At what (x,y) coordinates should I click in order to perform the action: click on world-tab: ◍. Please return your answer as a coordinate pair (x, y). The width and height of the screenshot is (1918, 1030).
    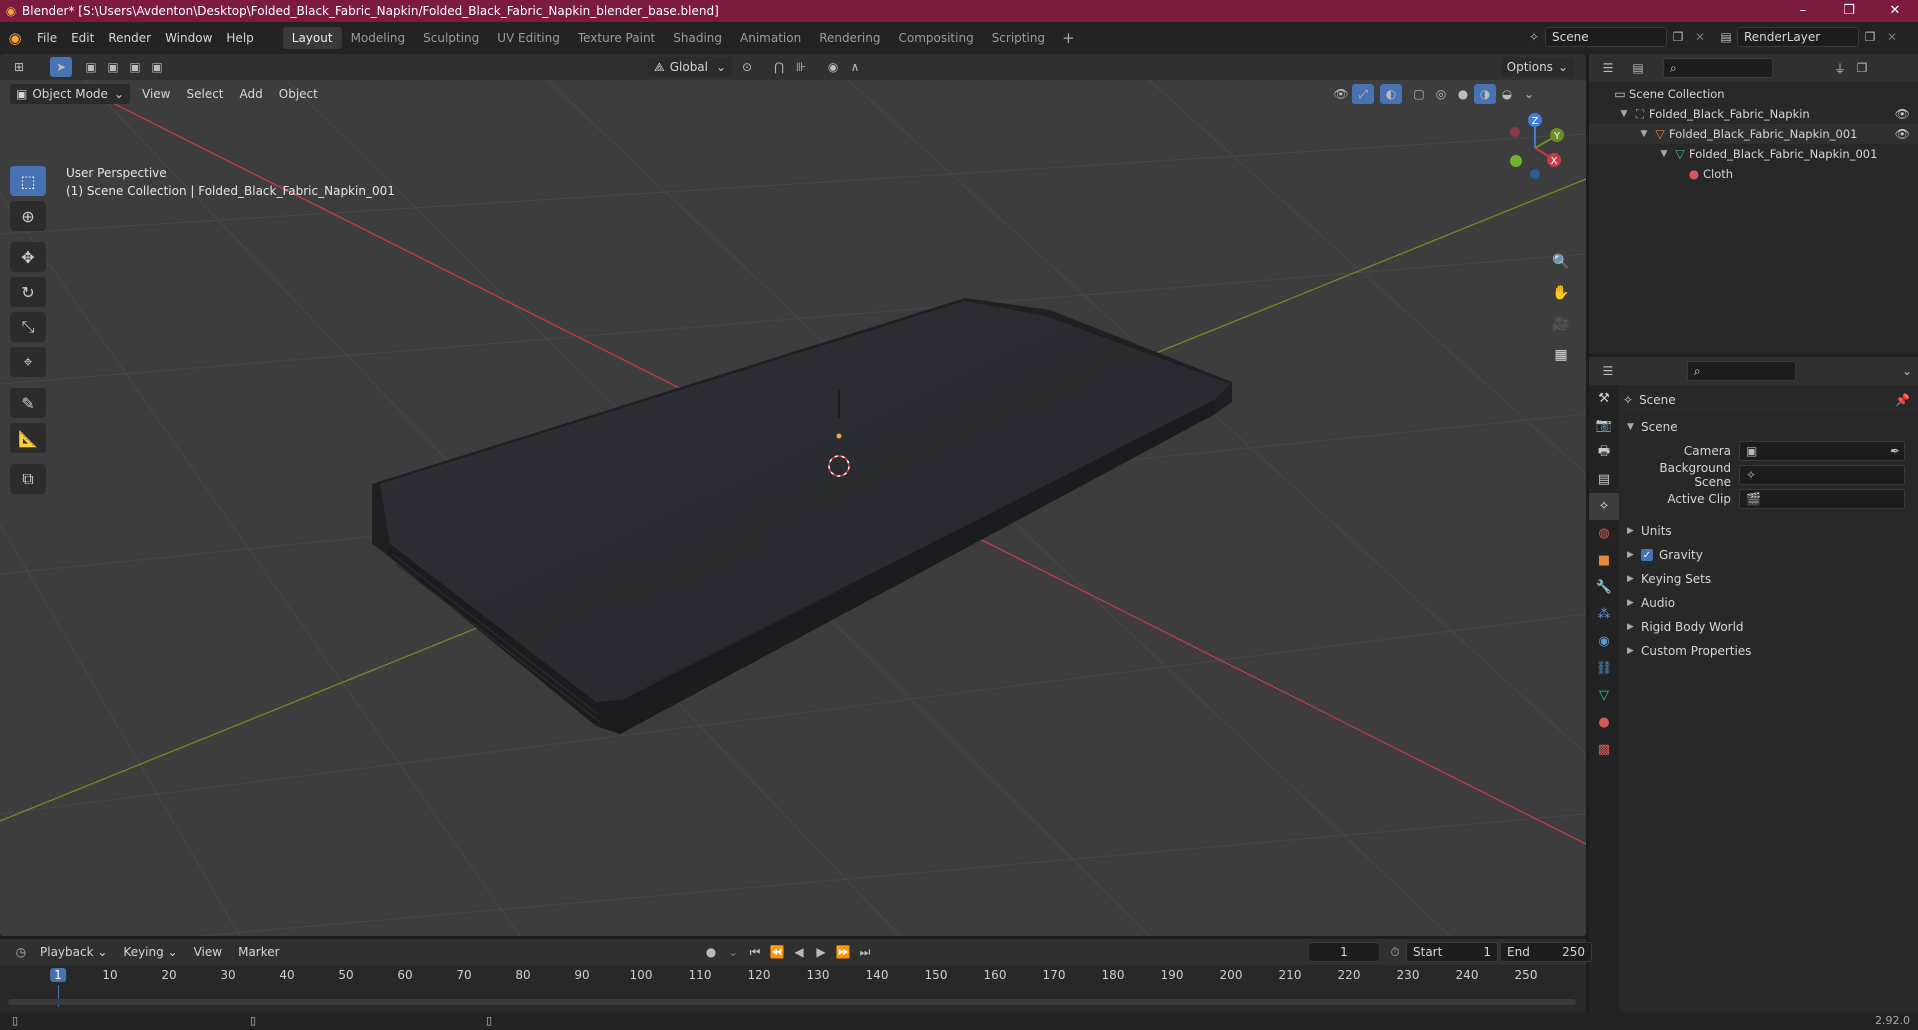
    Looking at the image, I should click on (1604, 533).